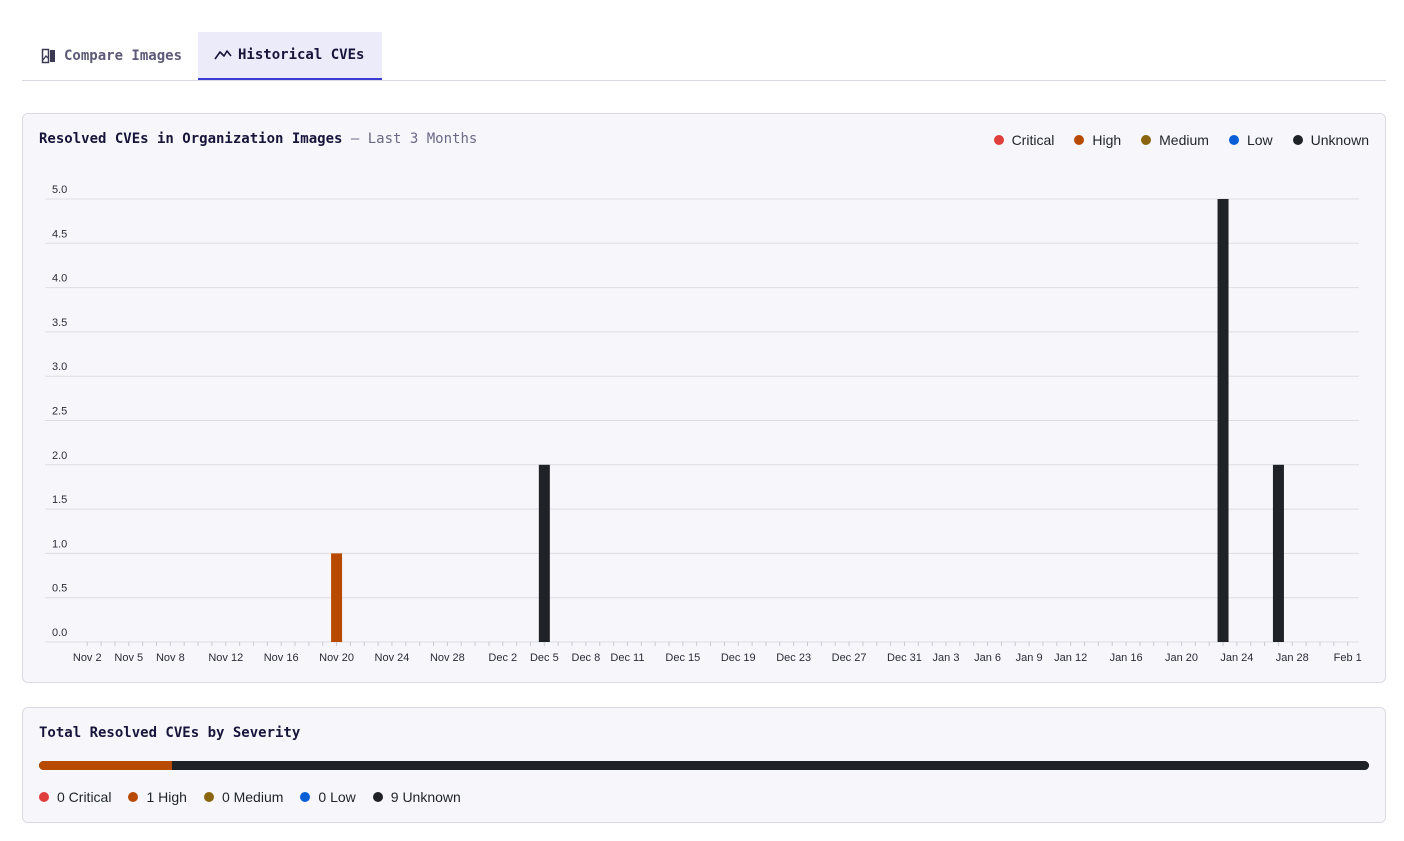  What do you see at coordinates (105, 765) in the screenshot?
I see `severity-segment-high` at bounding box center [105, 765].